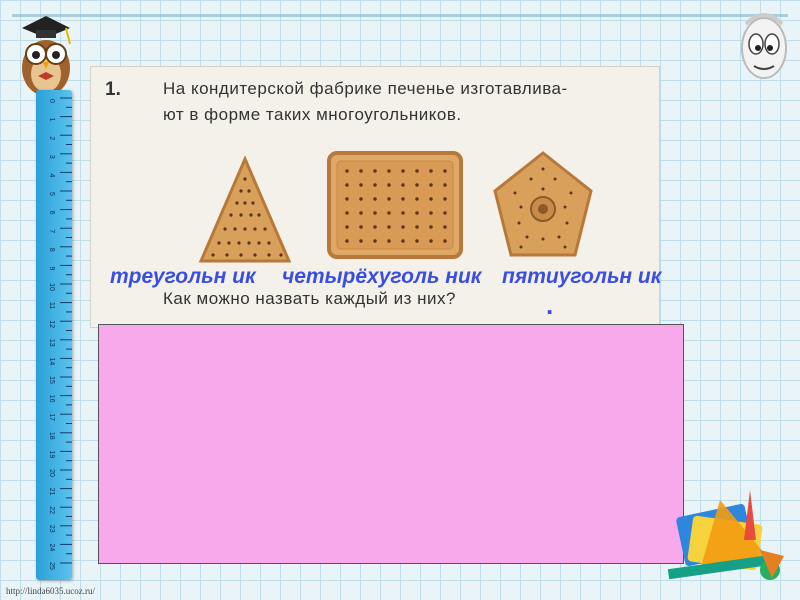  What do you see at coordinates (245, 209) in the screenshot?
I see `triangle-cookie` at bounding box center [245, 209].